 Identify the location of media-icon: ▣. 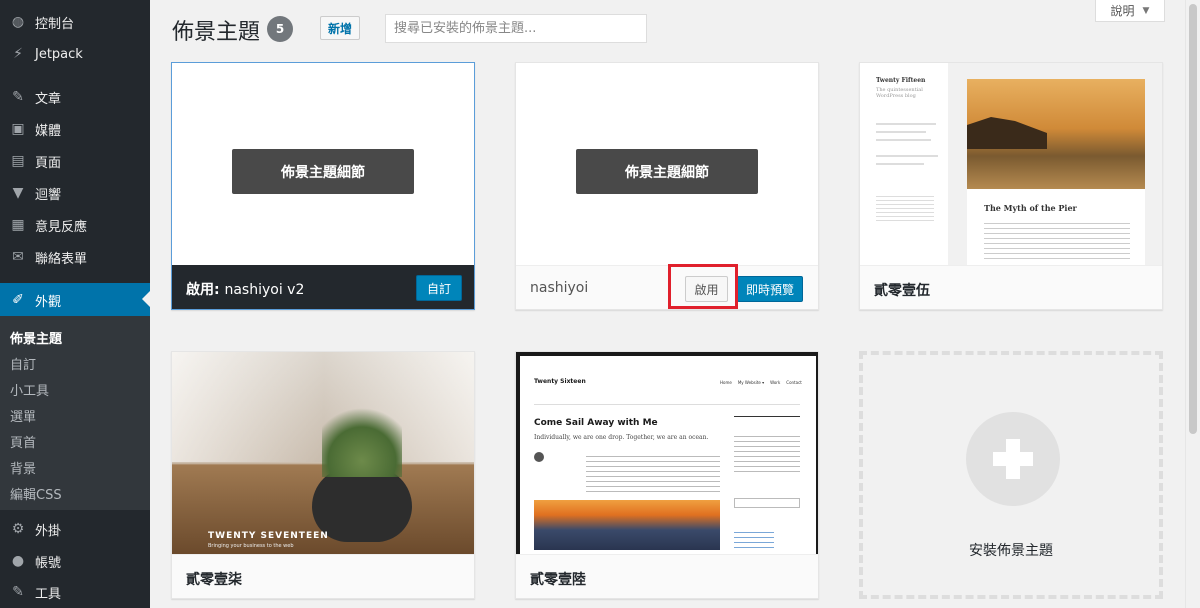
(18, 129).